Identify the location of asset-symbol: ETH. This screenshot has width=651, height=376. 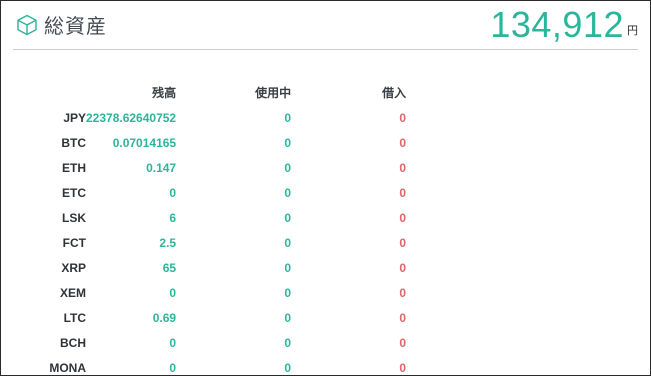
(74, 167).